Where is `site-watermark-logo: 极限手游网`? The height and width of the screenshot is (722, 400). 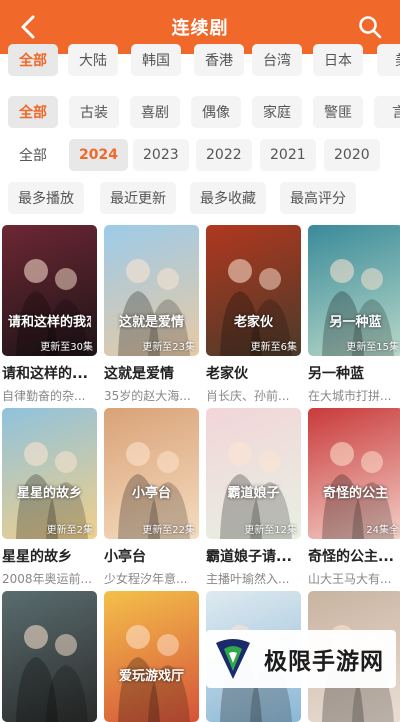
site-watermark-logo: 极限手游网 is located at coordinates (301, 659).